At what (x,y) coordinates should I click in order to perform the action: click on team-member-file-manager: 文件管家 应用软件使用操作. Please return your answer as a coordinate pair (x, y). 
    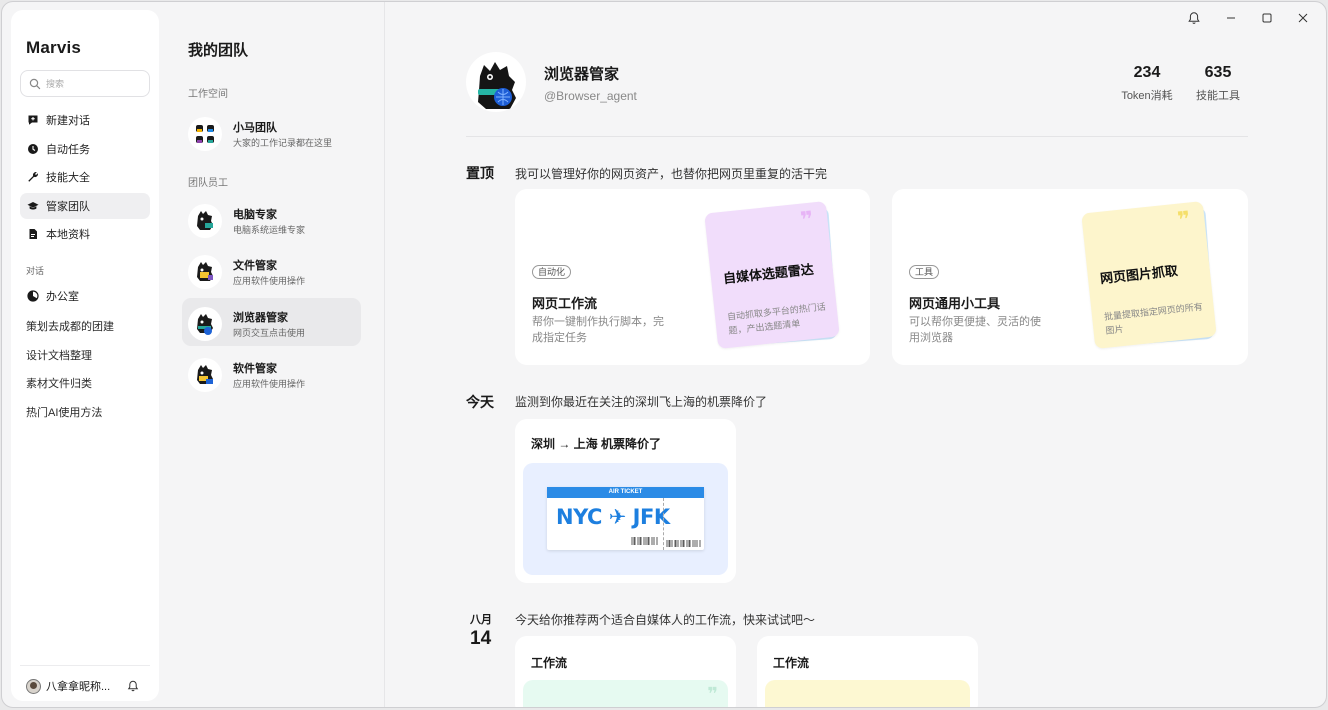
    Looking at the image, I should click on (271, 270).